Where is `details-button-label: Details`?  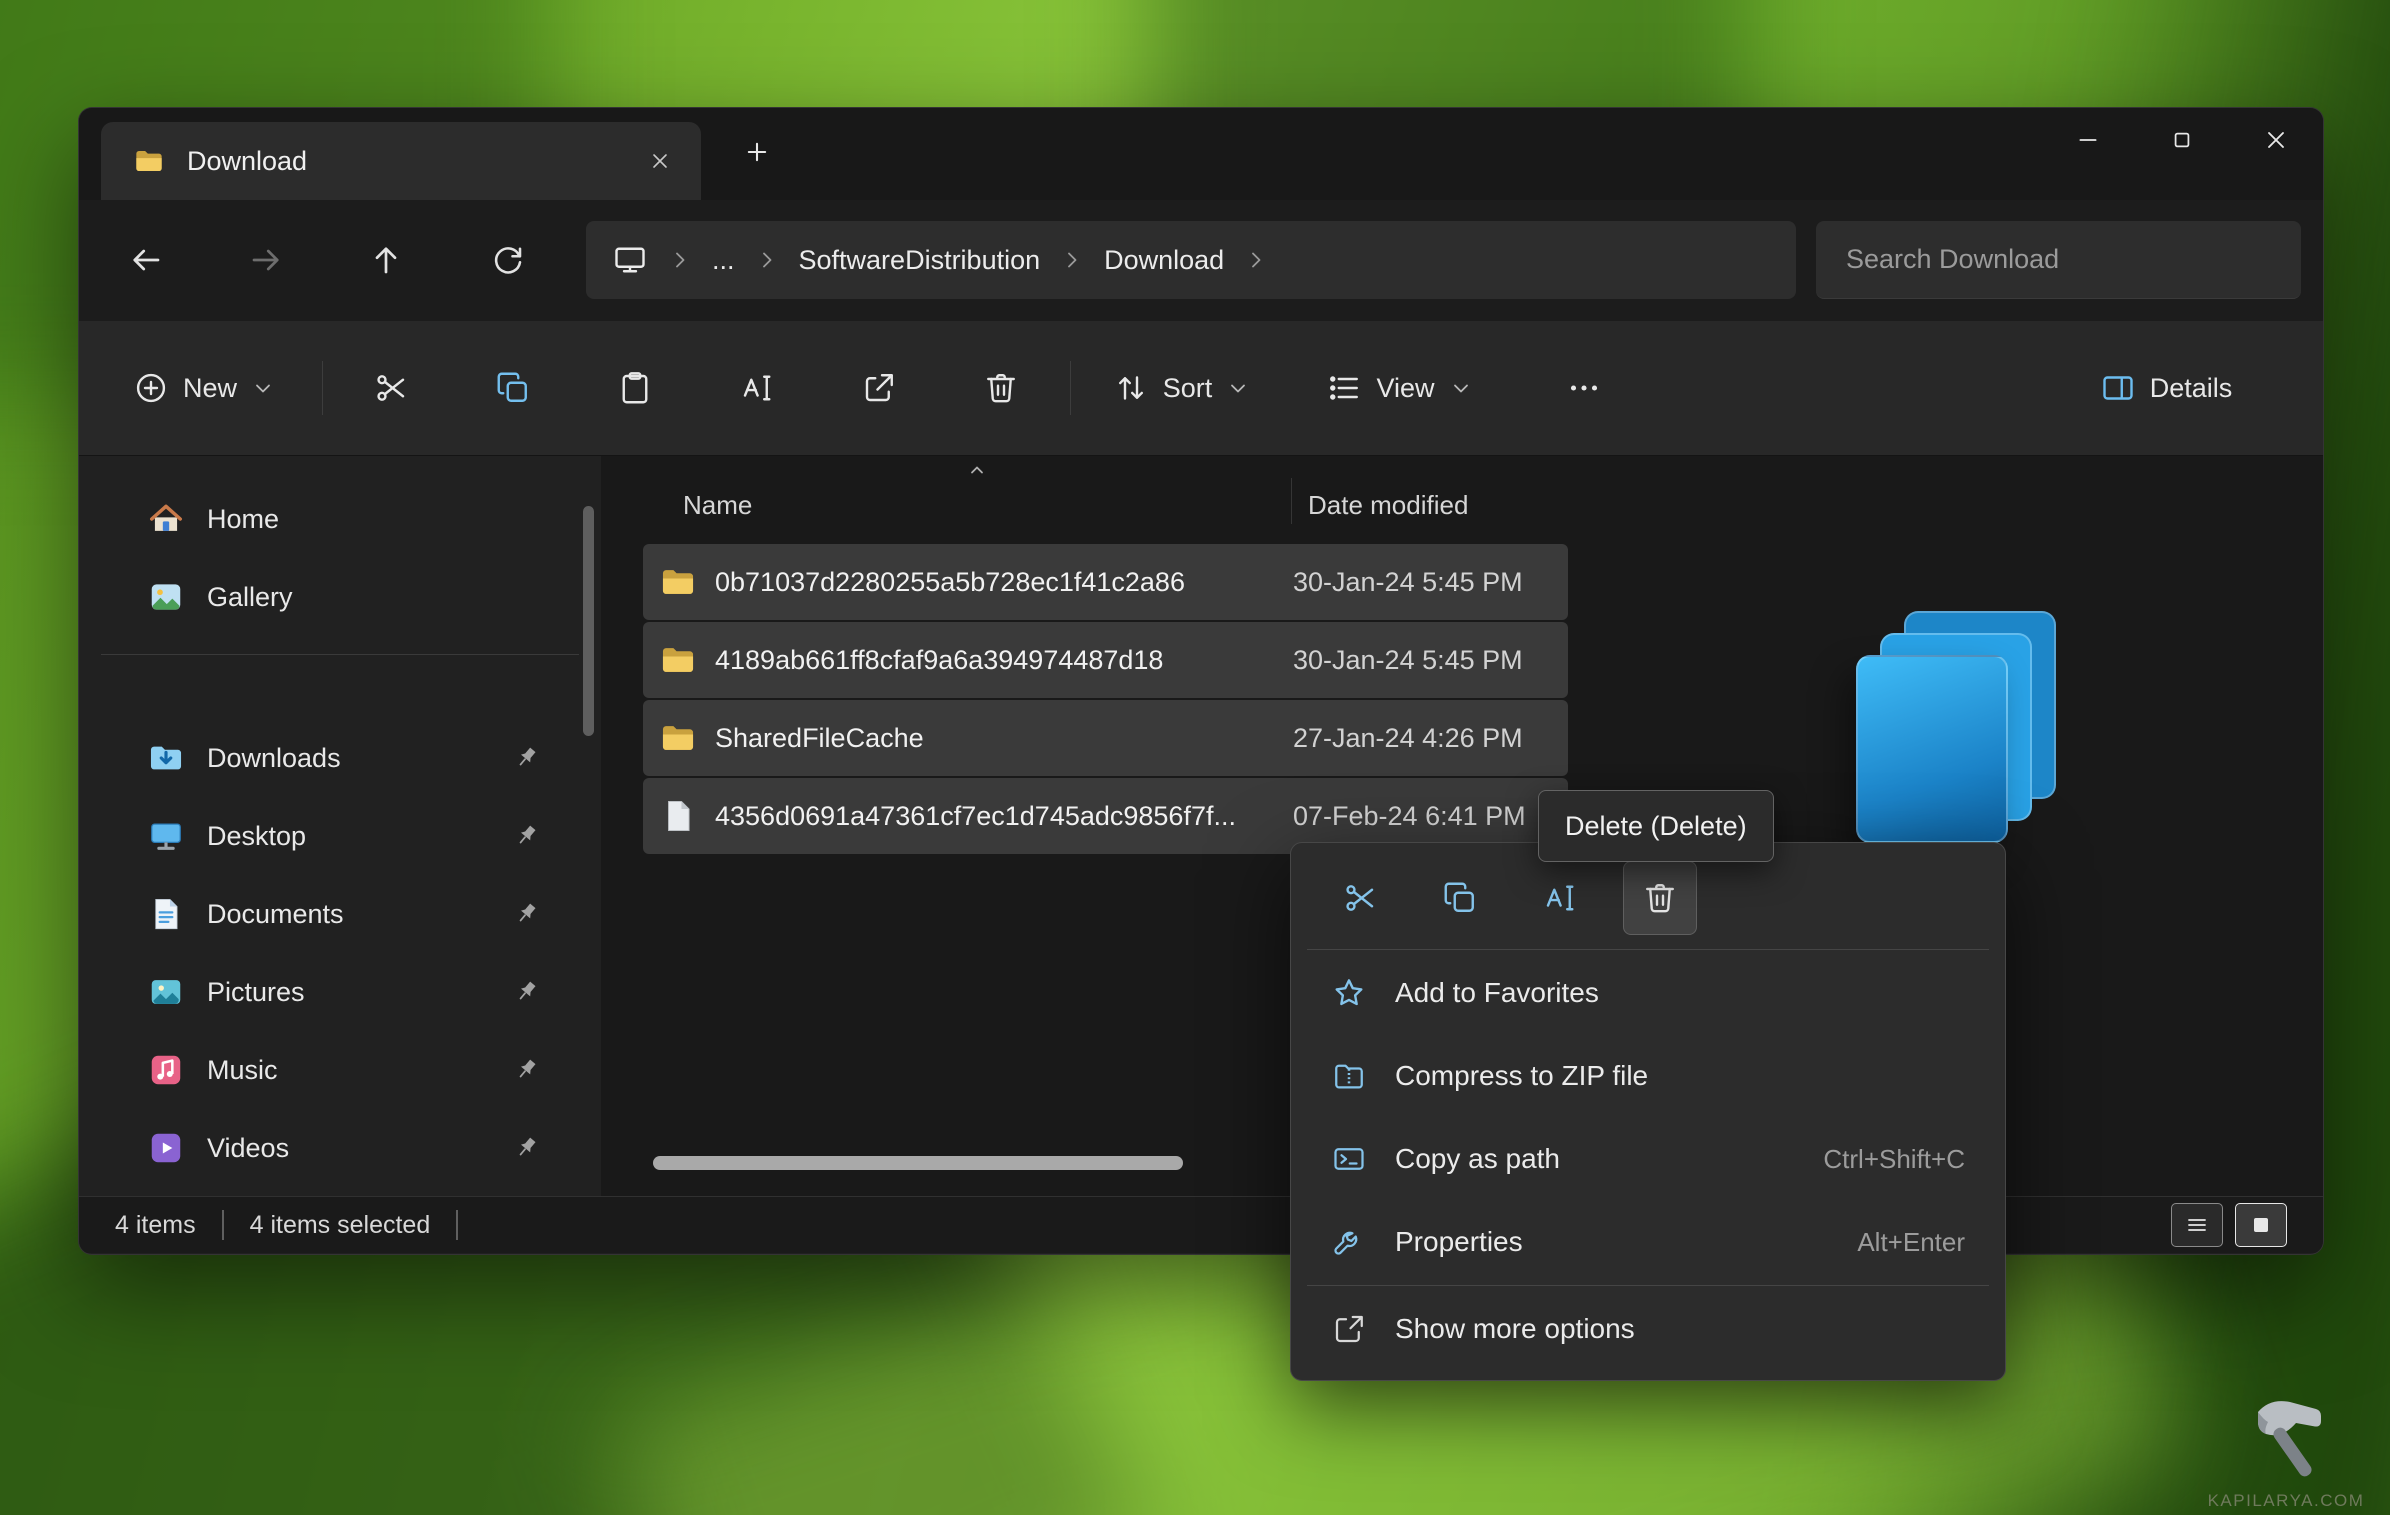
details-button-label: Details is located at coordinates (2191, 387).